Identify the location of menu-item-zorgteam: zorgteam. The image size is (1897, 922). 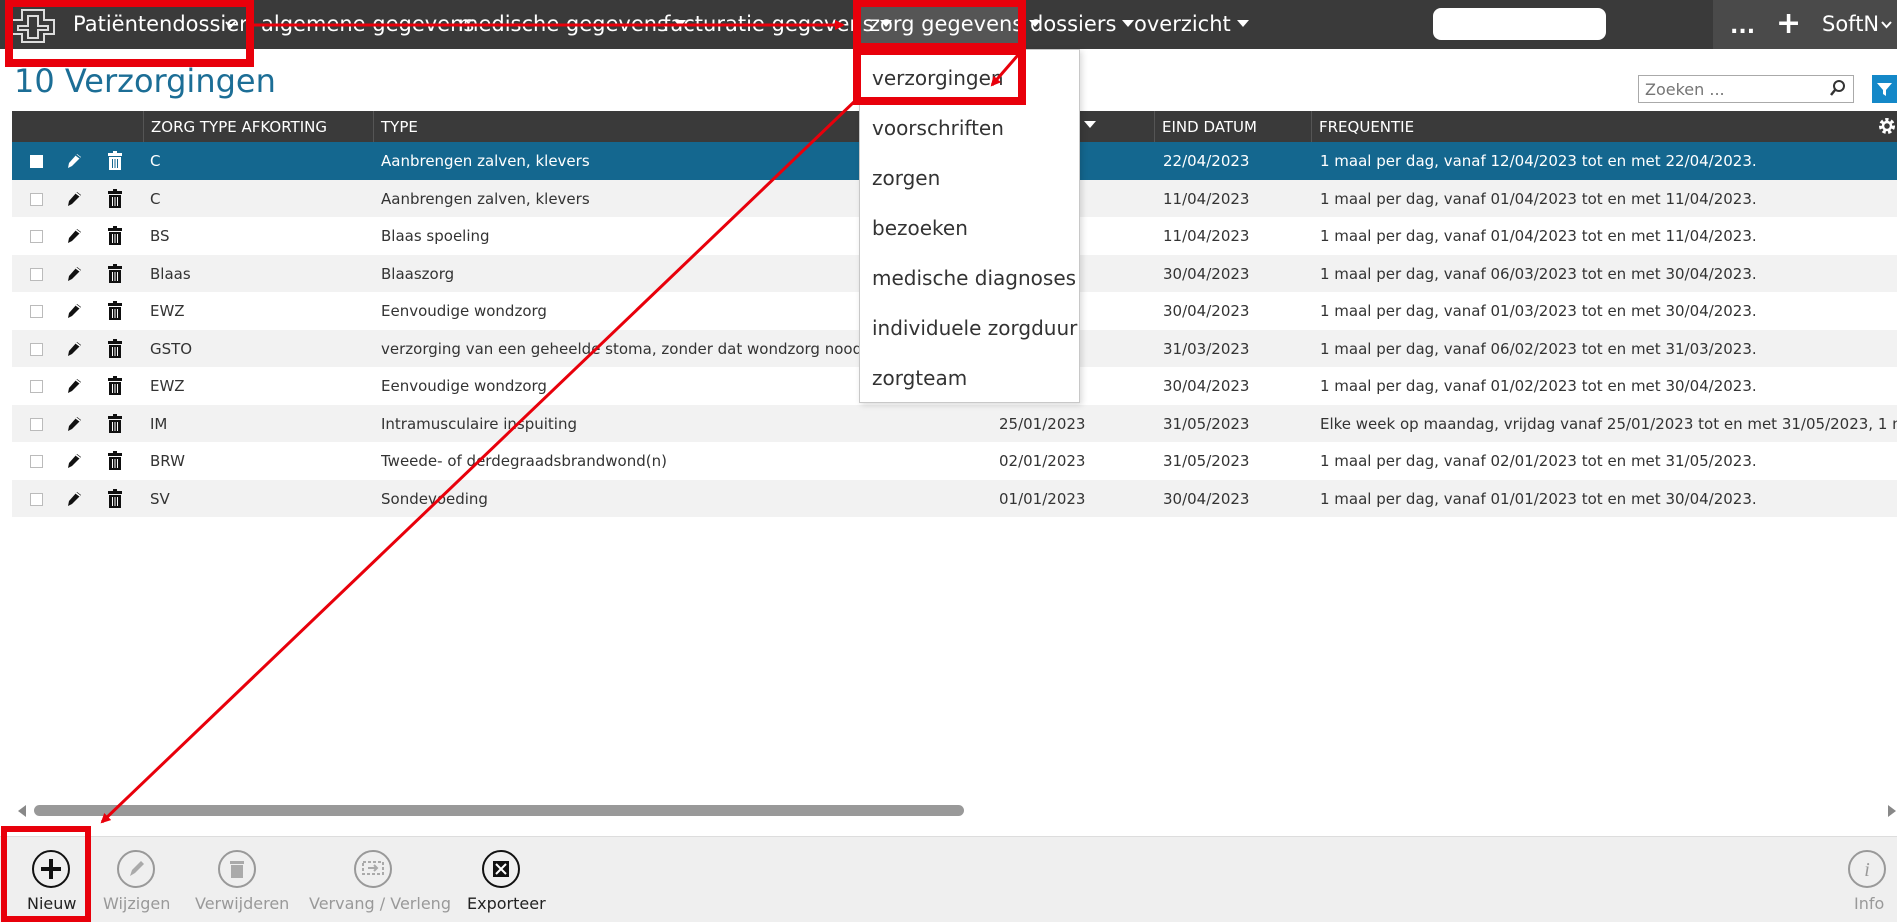
(919, 378).